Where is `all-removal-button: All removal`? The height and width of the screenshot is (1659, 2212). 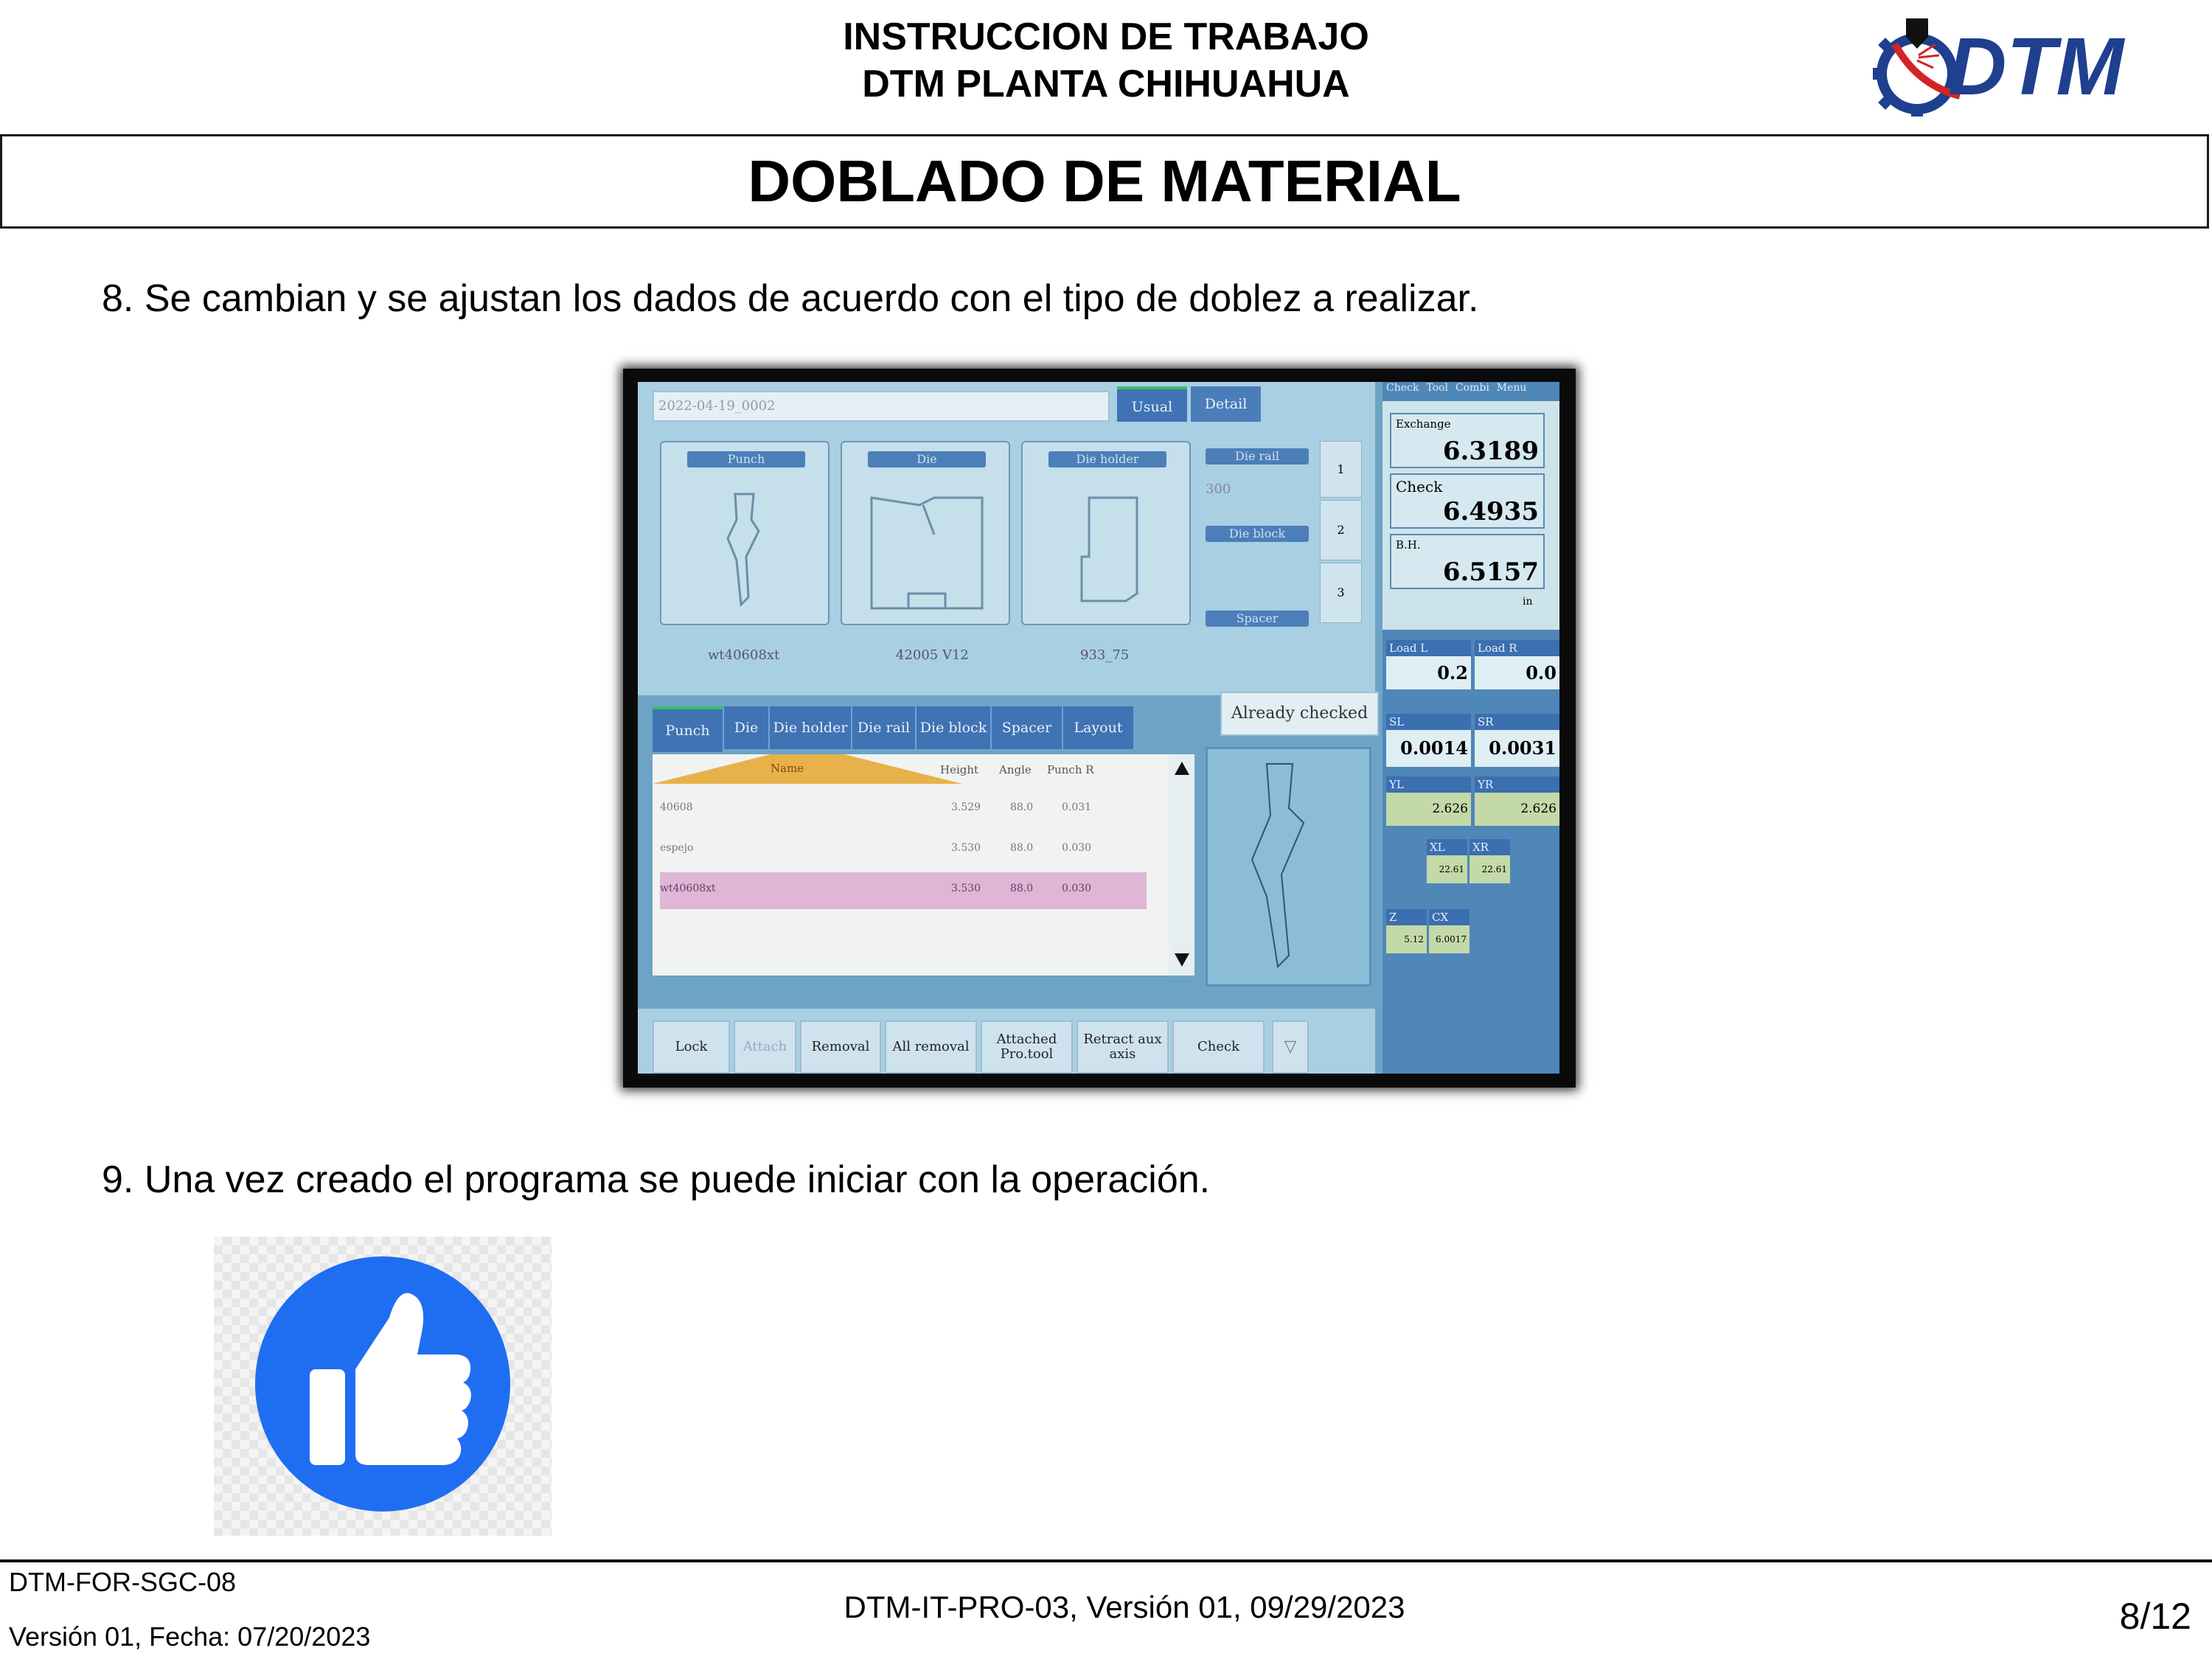
all-removal-button: All removal is located at coordinates (931, 1047).